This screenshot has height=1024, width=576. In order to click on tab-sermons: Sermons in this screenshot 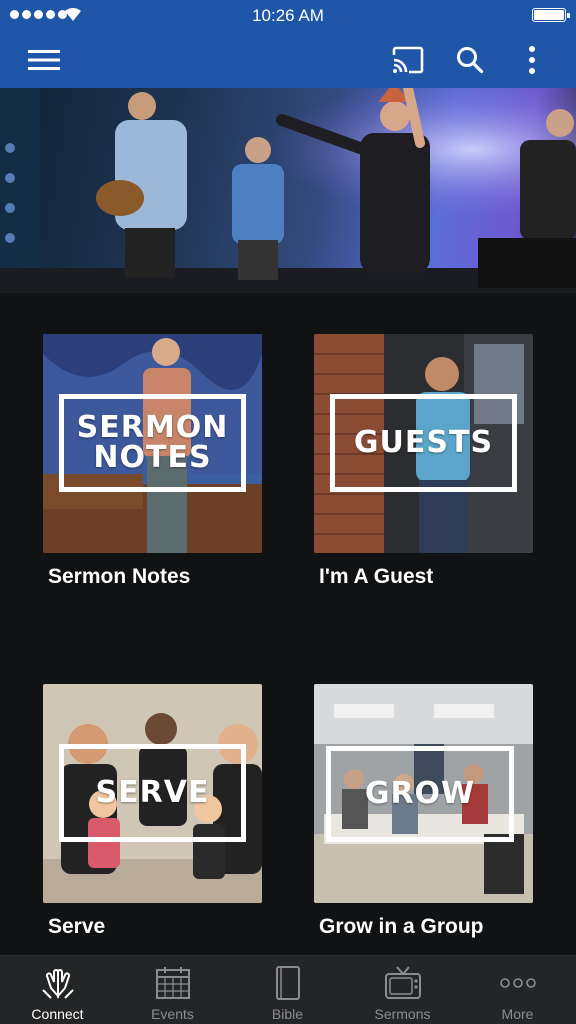, I will do `click(402, 990)`.